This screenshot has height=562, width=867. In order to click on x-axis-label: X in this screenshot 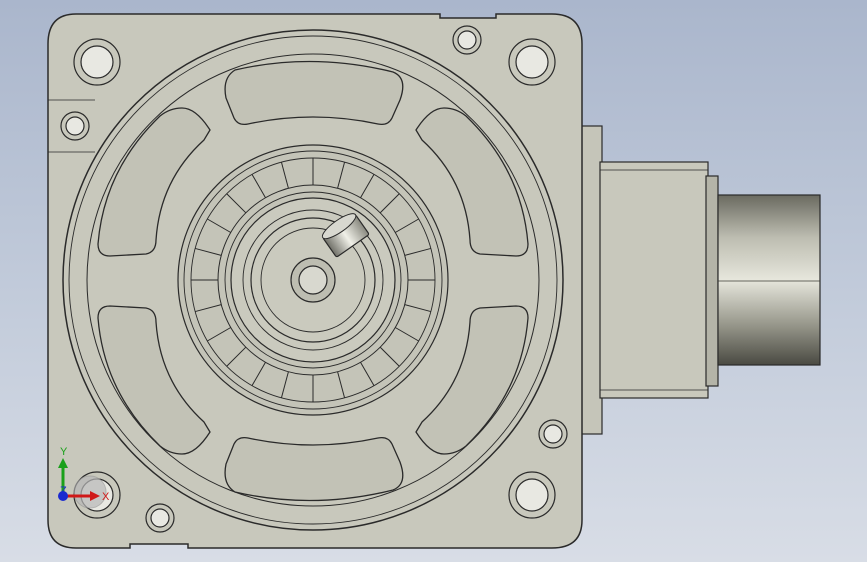, I will do `click(106, 497)`.